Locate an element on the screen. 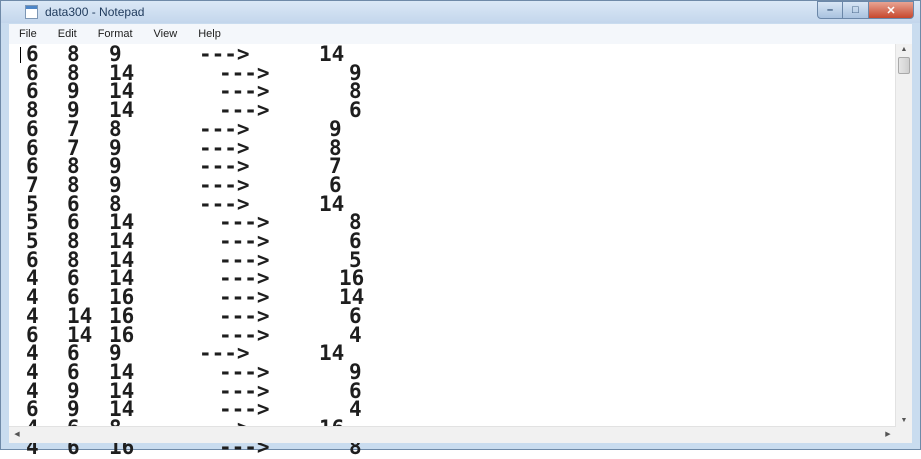 The height and width of the screenshot is (459, 921). text-line: 5 6 8 ---> 14 is located at coordinates (452, 203).